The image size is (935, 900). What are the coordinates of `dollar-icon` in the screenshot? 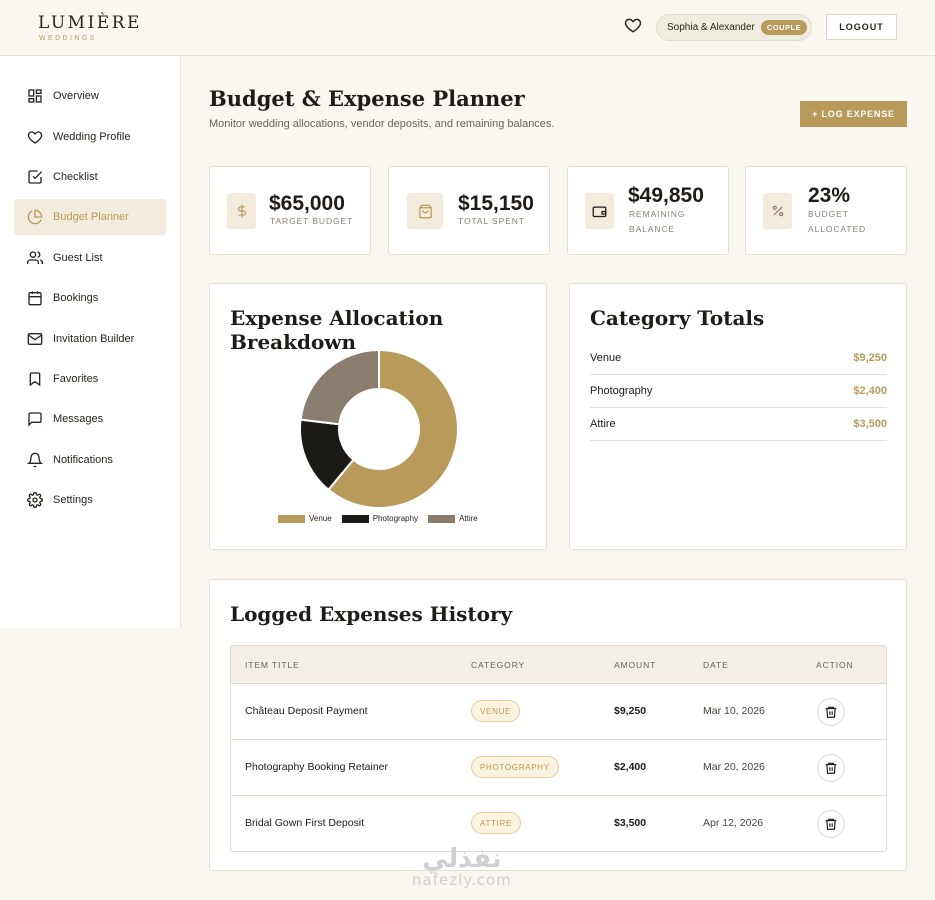 It's located at (241, 211).